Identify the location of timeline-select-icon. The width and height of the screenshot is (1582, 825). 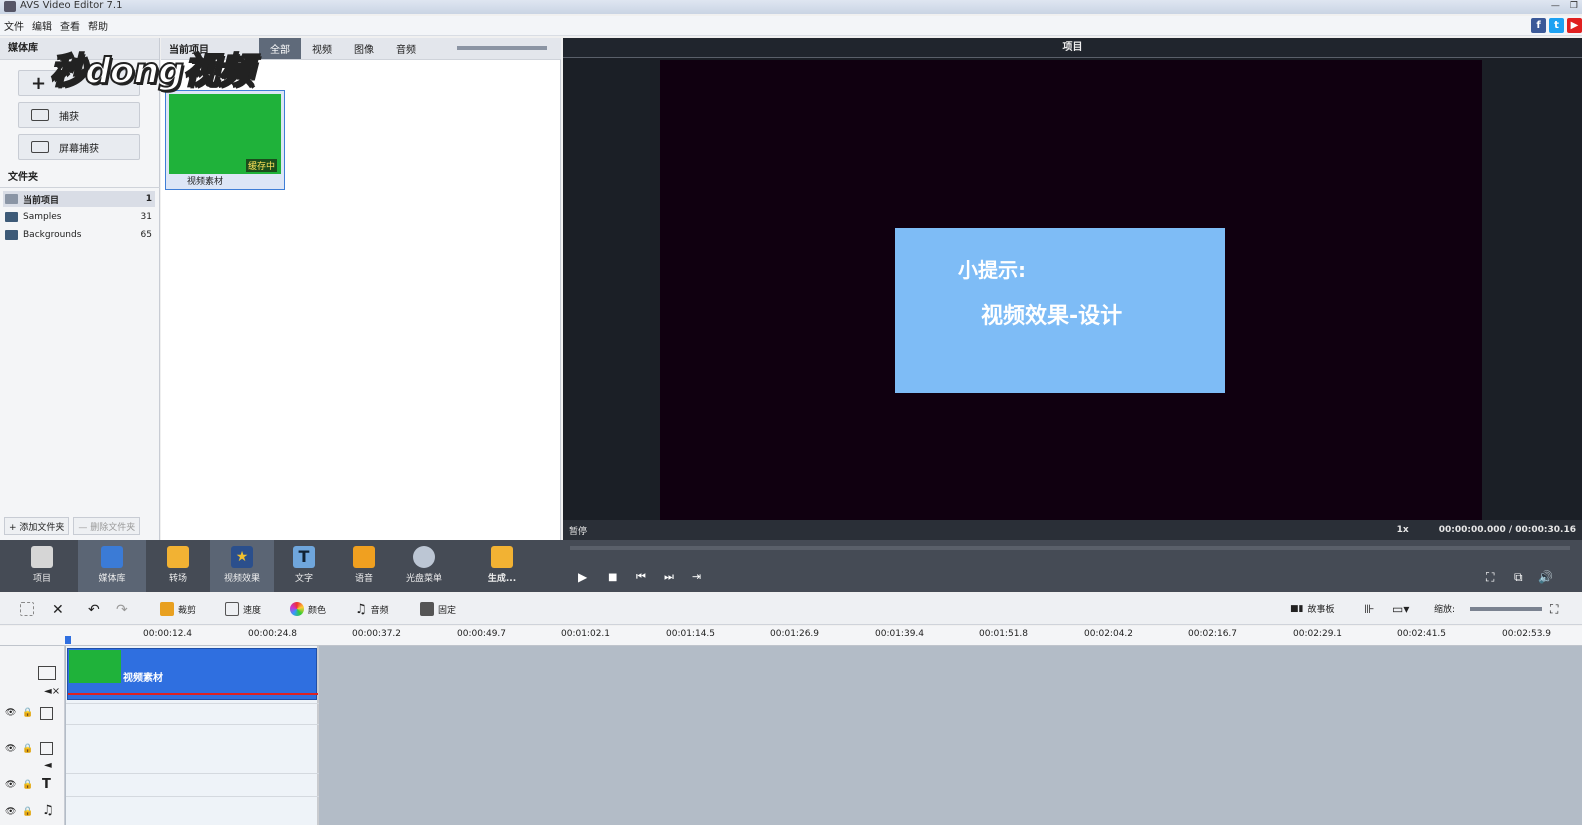
(27, 609).